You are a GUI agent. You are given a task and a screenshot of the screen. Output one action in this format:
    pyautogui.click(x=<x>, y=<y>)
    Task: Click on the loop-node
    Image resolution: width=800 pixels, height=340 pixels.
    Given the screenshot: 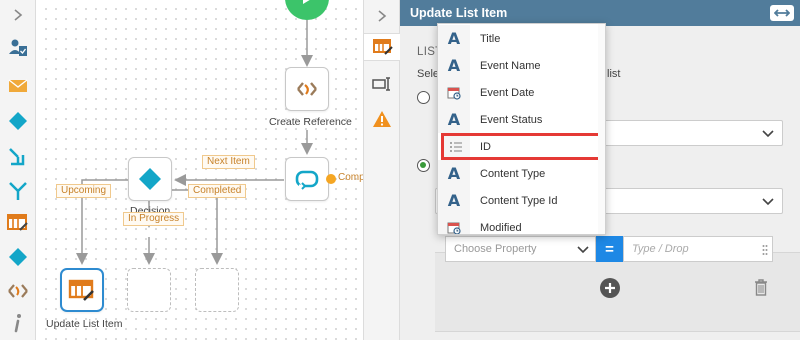 What is the action you would take?
    pyautogui.click(x=307, y=179)
    